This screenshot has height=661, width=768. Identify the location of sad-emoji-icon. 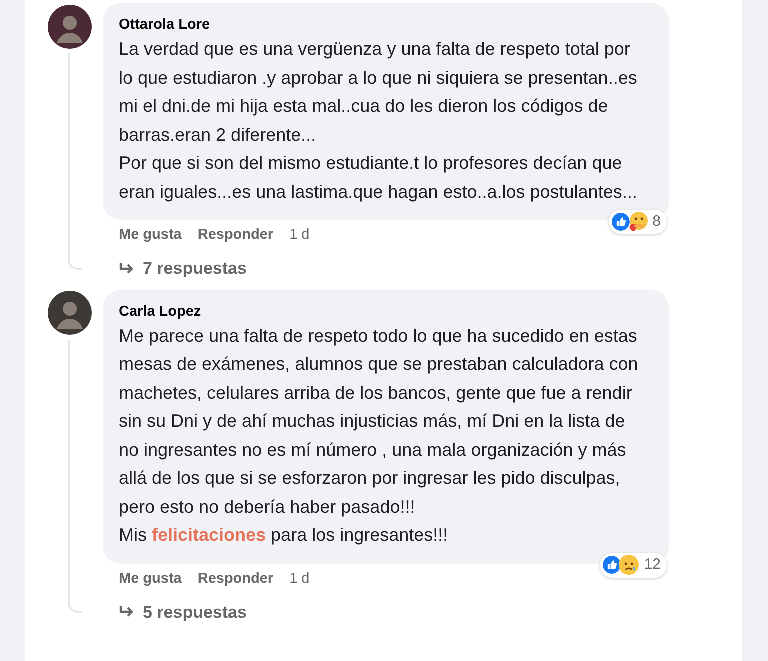
(629, 565).